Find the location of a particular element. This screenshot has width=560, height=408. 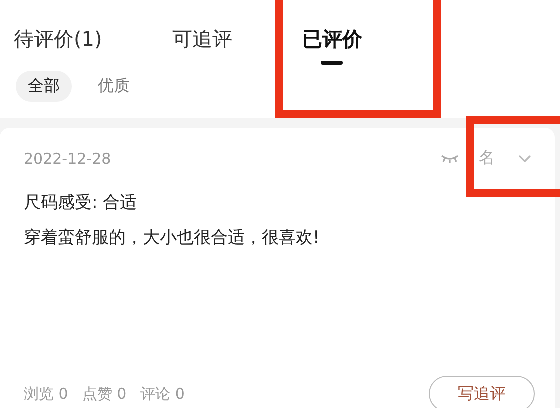

review-text: 穿着蛮舒服的，大小也很合适，很喜欢! is located at coordinates (172, 238).